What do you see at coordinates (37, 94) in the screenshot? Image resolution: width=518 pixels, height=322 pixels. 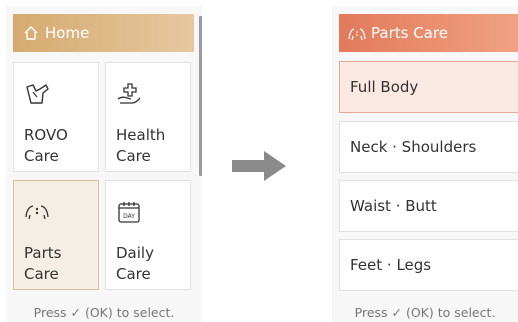 I see `rovo-care-icon` at bounding box center [37, 94].